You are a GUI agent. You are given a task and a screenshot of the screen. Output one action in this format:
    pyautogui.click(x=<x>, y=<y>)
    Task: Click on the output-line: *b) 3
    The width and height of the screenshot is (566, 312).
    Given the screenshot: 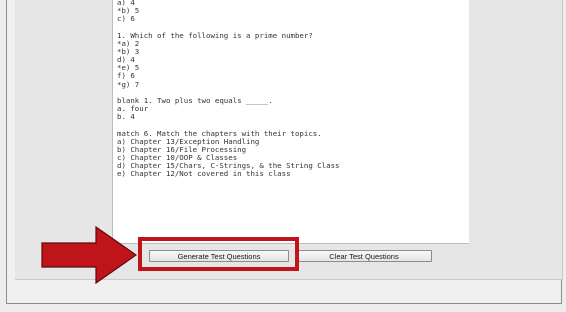 What is the action you would take?
    pyautogui.click(x=128, y=51)
    